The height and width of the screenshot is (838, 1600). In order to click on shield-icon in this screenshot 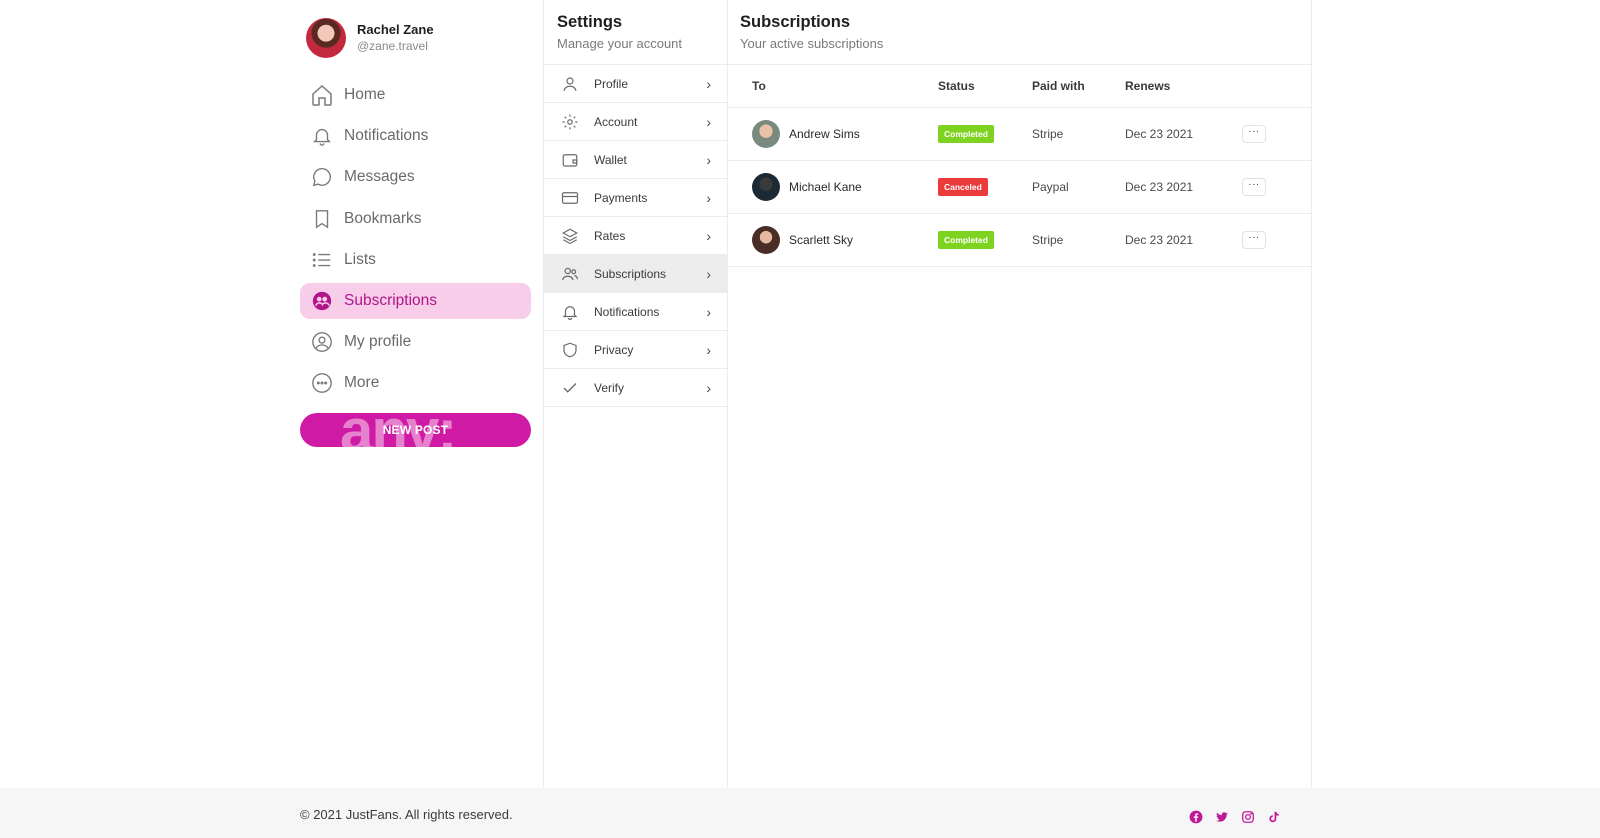, I will do `click(570, 350)`.